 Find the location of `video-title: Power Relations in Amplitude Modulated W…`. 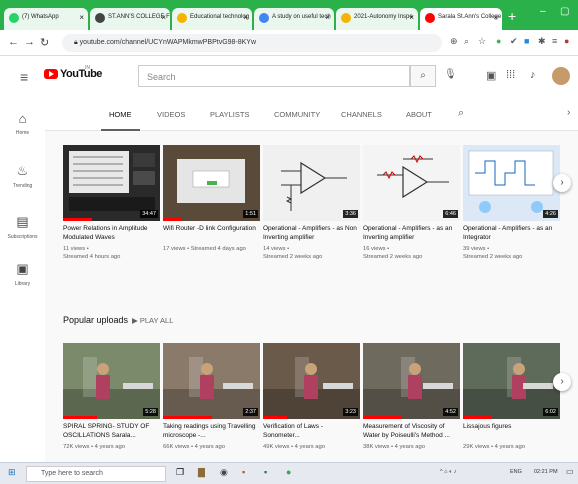

video-title: Power Relations in Amplitude Modulated W… is located at coordinates (111, 233).